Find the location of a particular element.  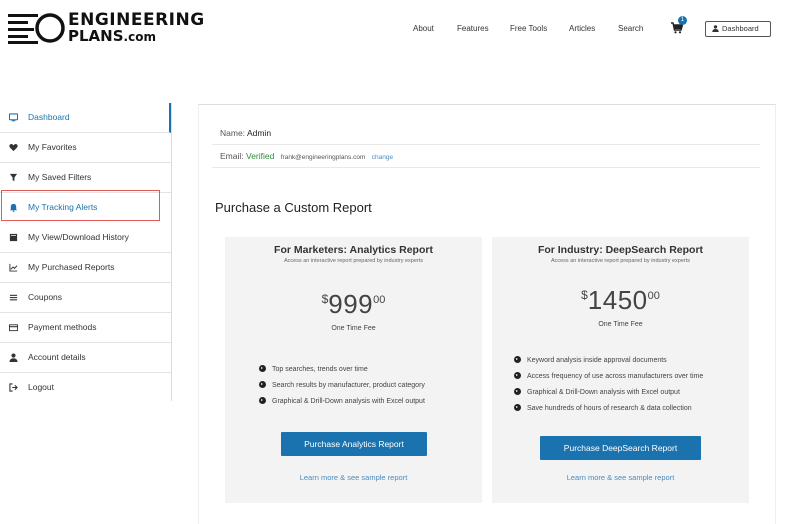

dashboard-button-label: Dashboard is located at coordinates (740, 28).